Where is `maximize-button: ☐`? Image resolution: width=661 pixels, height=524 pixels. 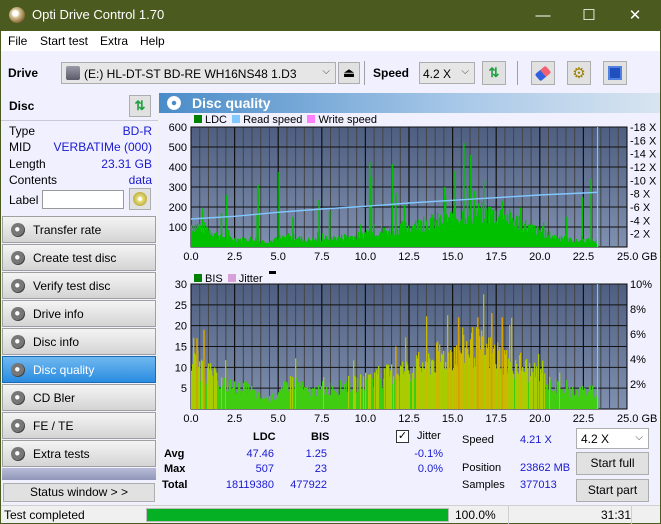
maximize-button: ☐ is located at coordinates (589, 15).